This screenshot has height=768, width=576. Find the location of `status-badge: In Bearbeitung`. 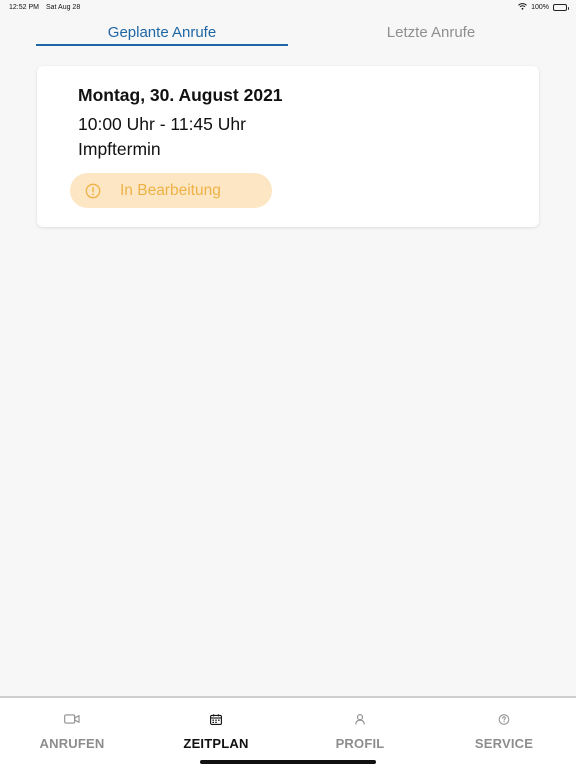

status-badge: In Bearbeitung is located at coordinates (171, 190).